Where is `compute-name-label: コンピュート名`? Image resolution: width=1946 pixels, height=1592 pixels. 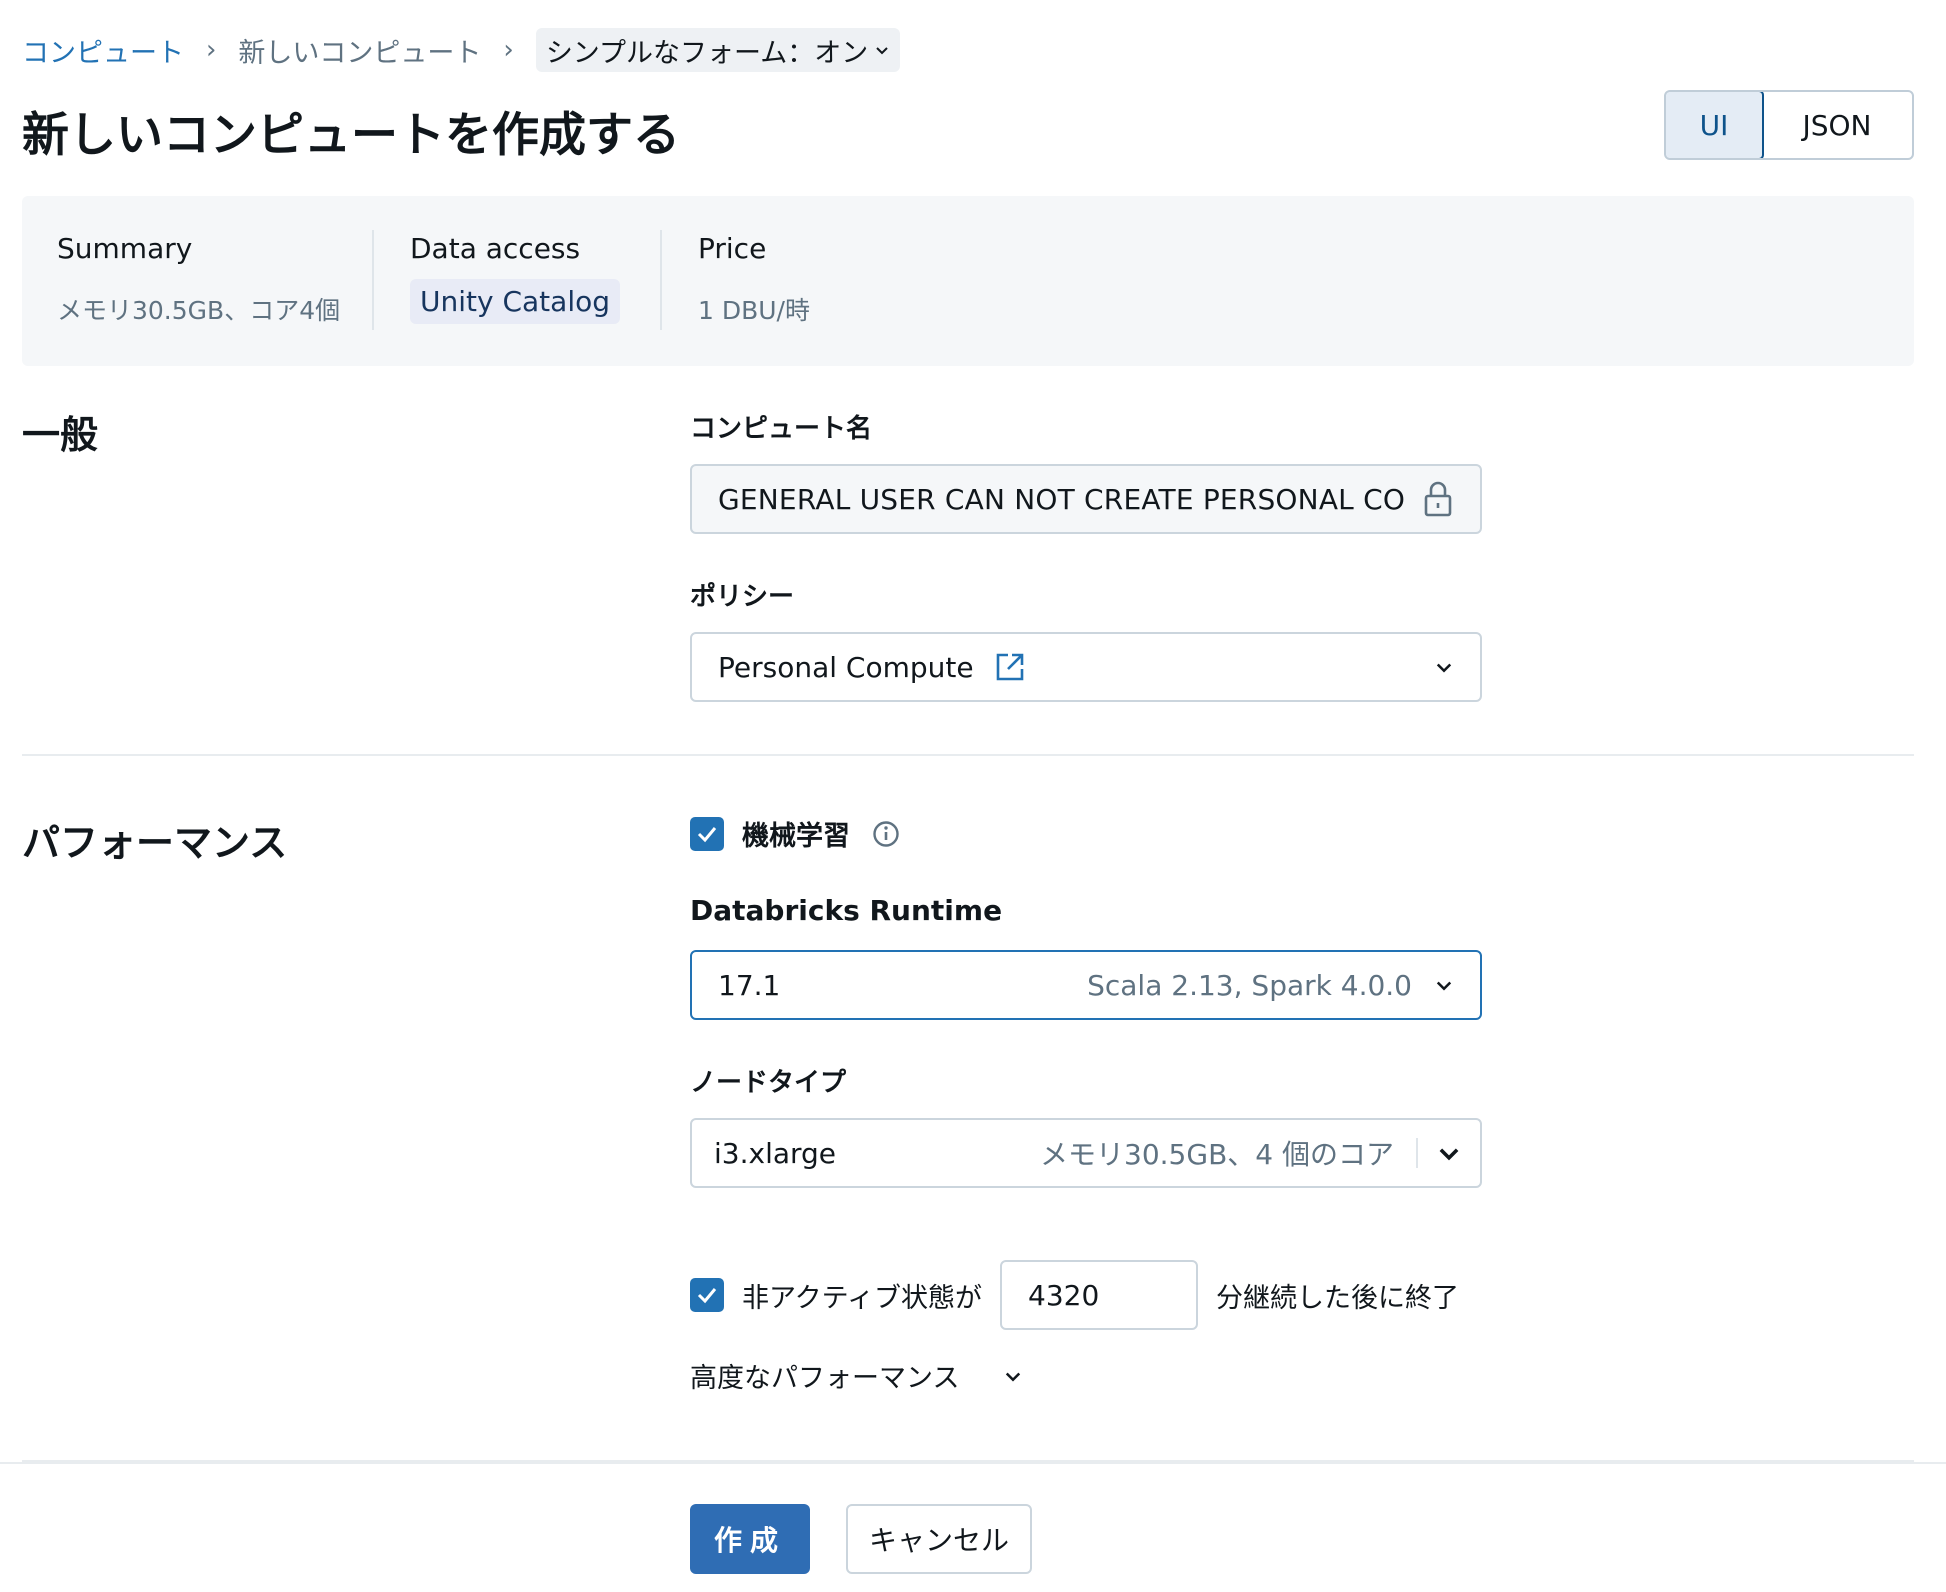
compute-name-label: コンピュート名 is located at coordinates (781, 429).